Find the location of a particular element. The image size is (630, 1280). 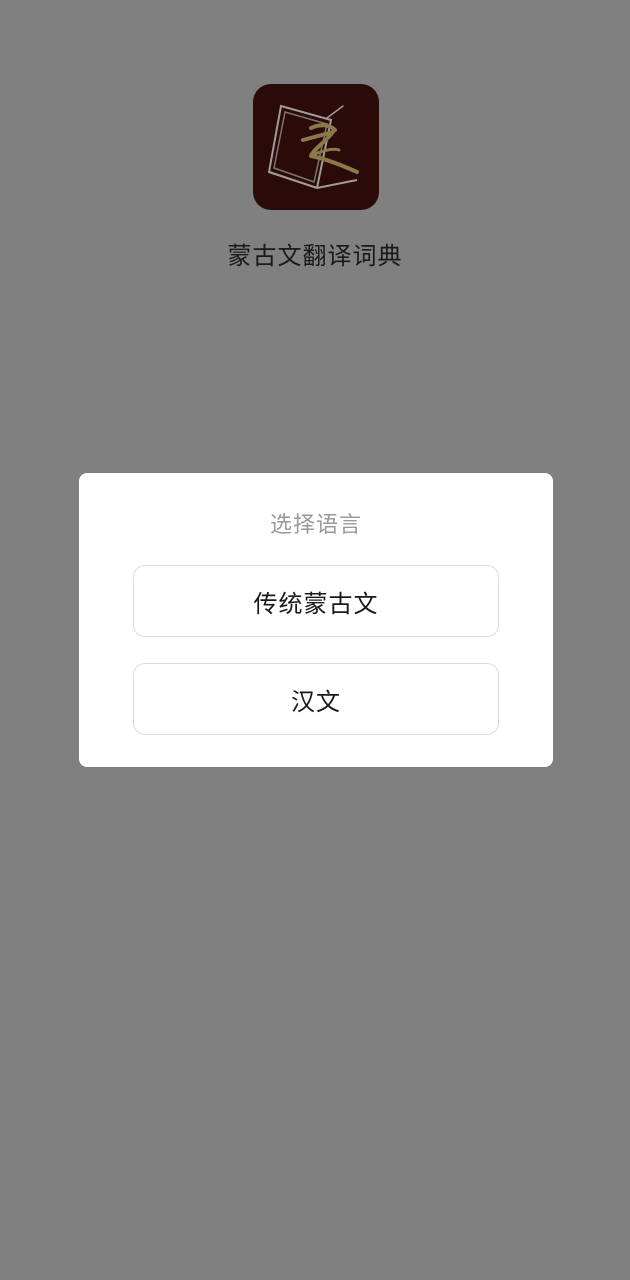

app-logo-icon is located at coordinates (316, 147).